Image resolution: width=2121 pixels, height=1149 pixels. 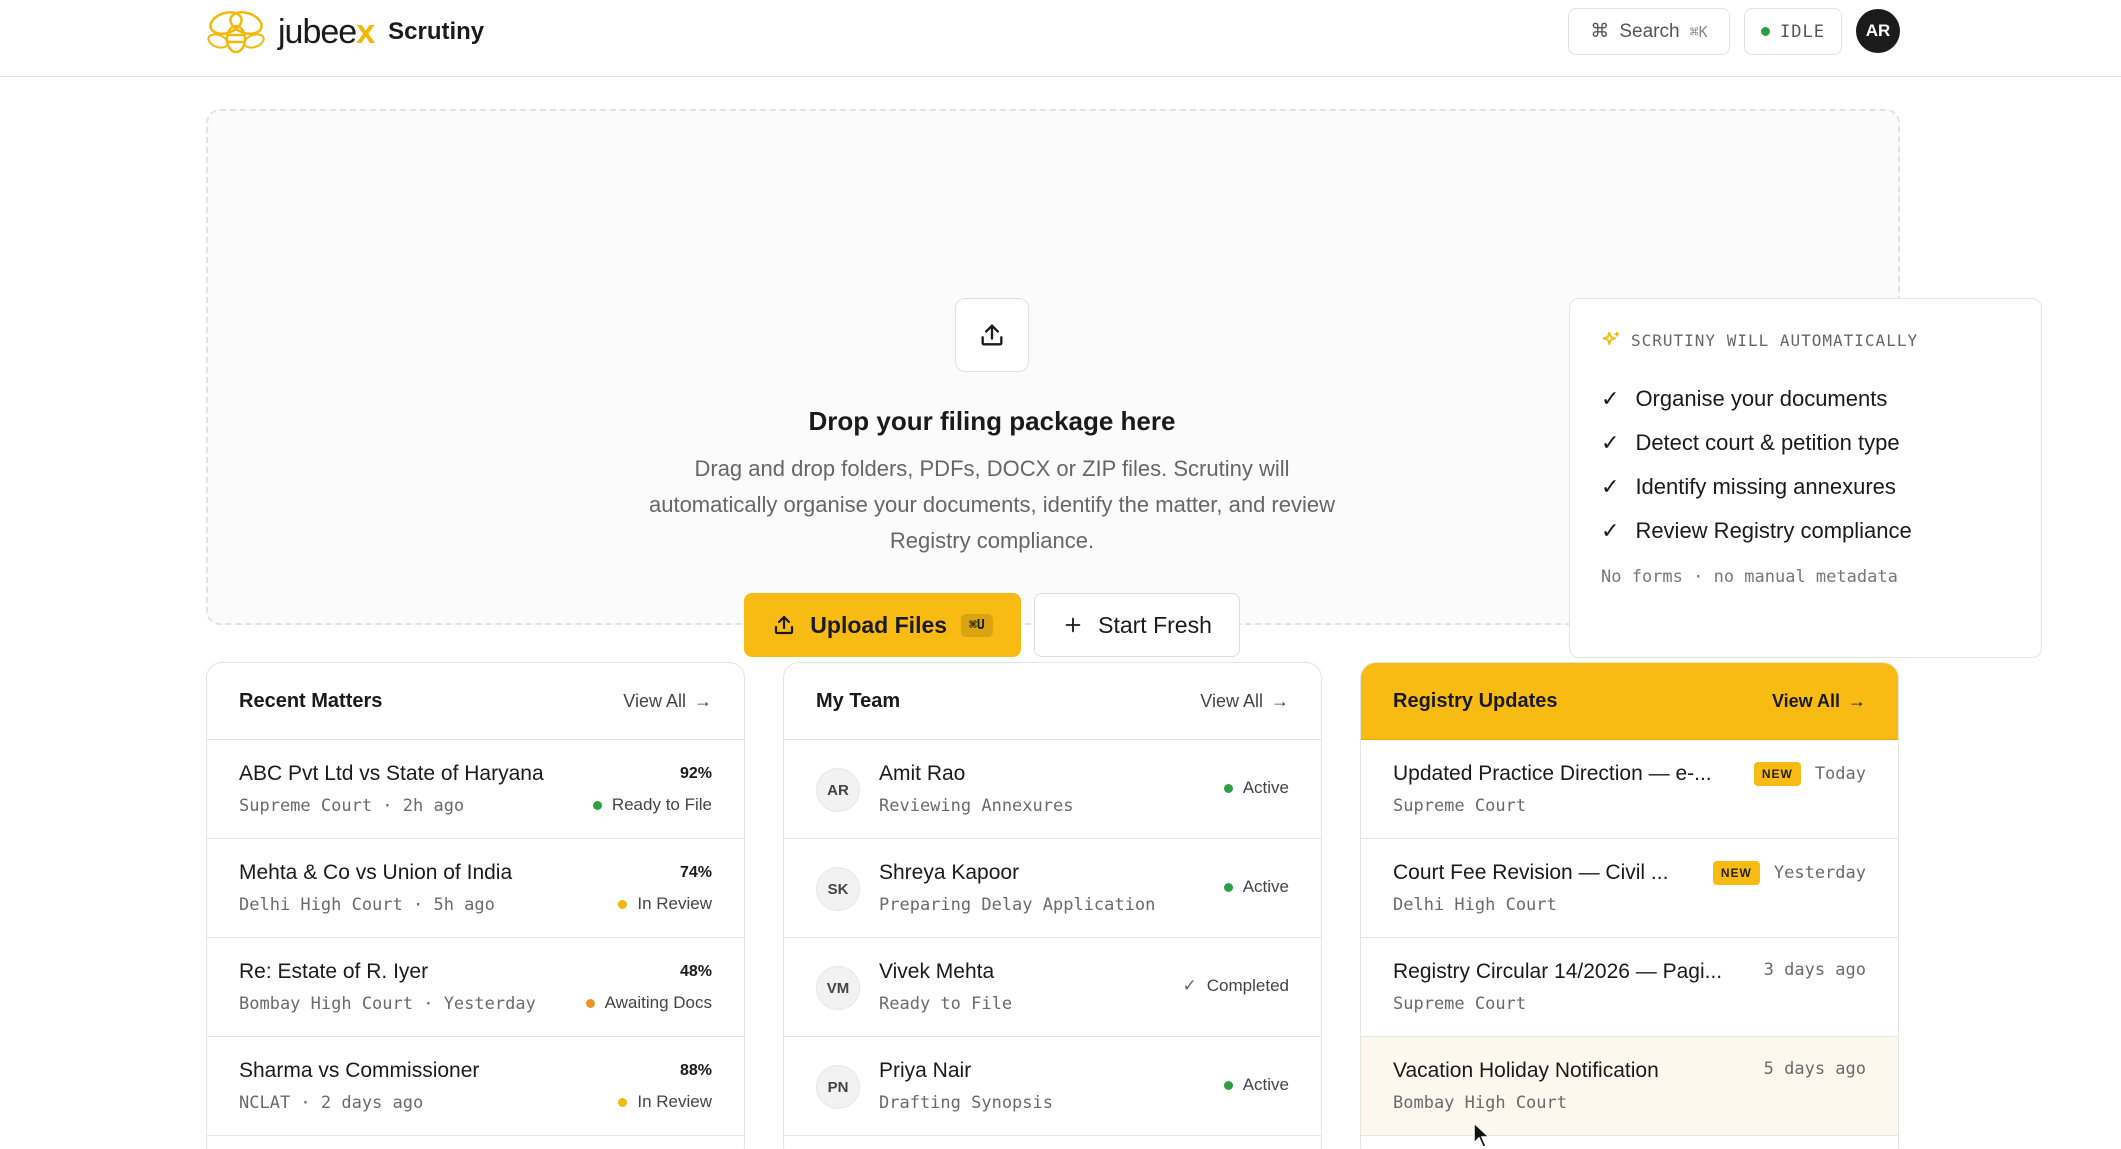 What do you see at coordinates (1247, 985) in the screenshot?
I see `member-status-label: Completed` at bounding box center [1247, 985].